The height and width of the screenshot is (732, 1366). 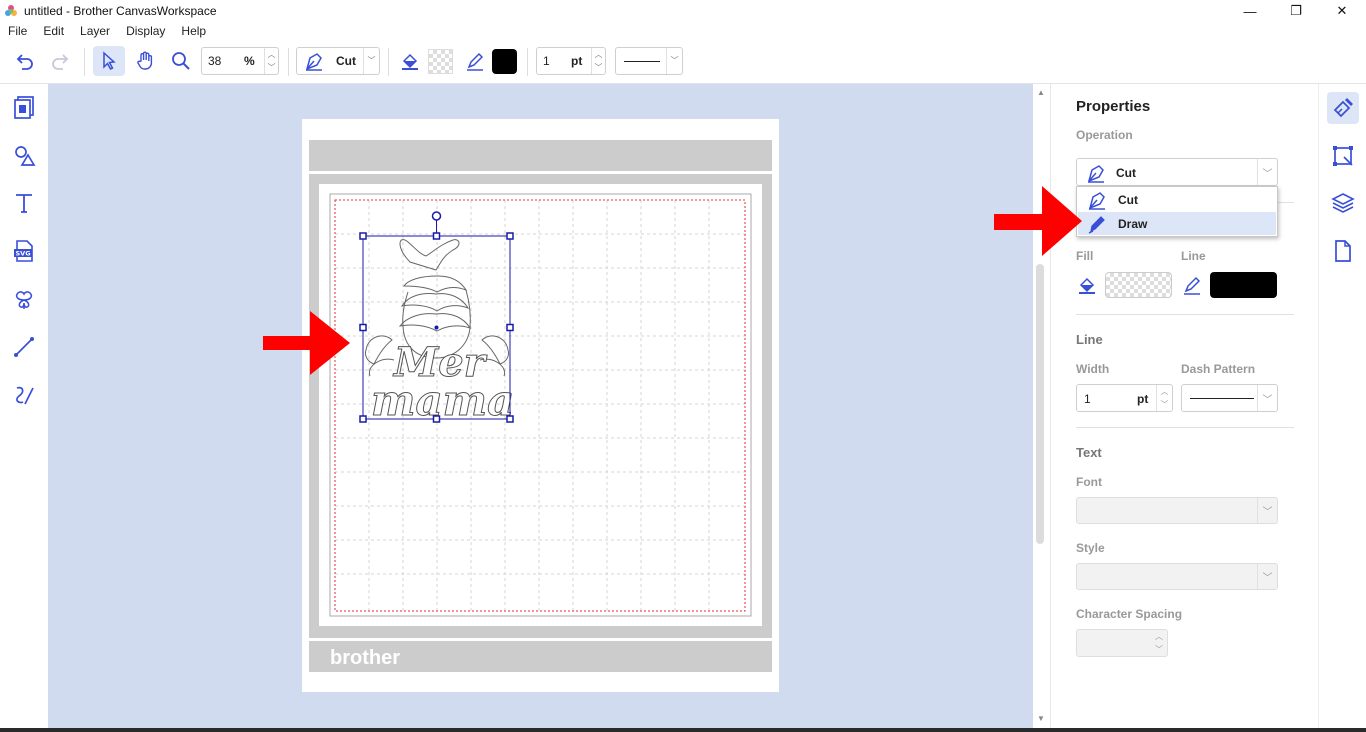 I want to click on hand-icon, so click(x=145, y=60).